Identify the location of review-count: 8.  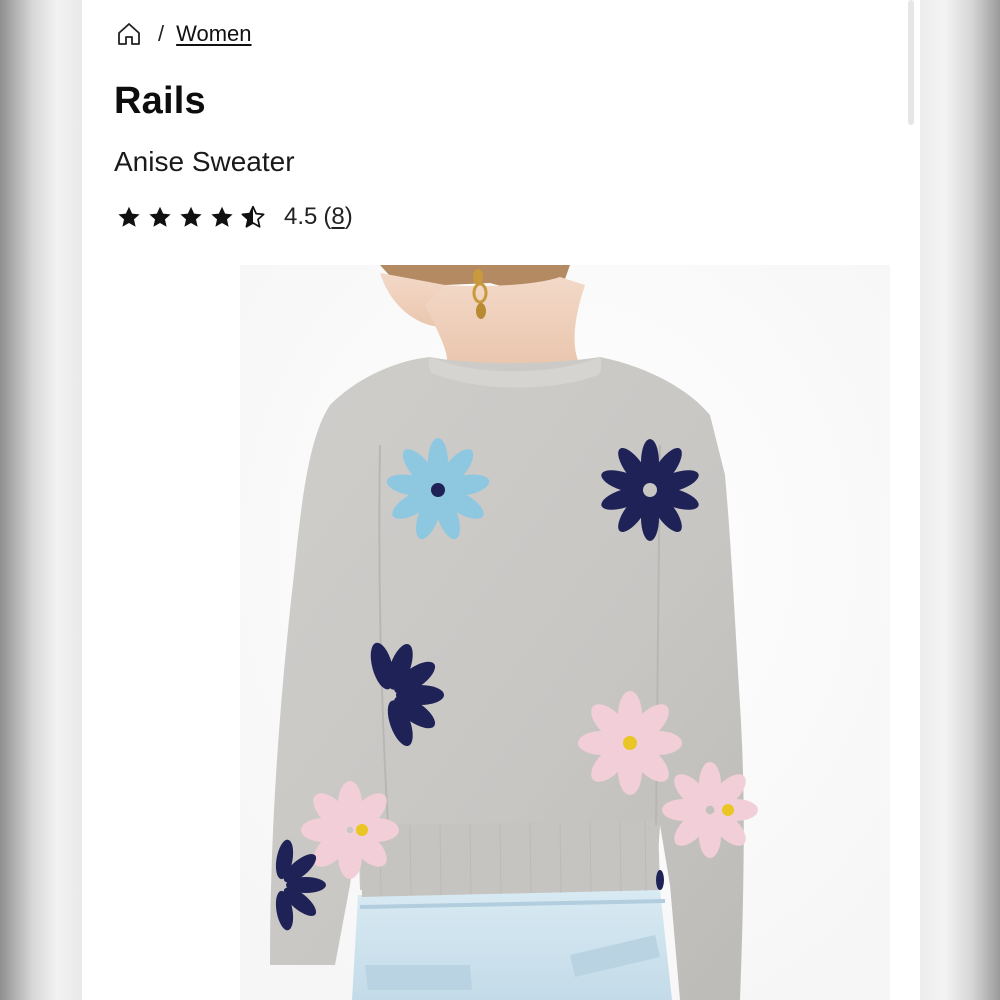
(337, 216).